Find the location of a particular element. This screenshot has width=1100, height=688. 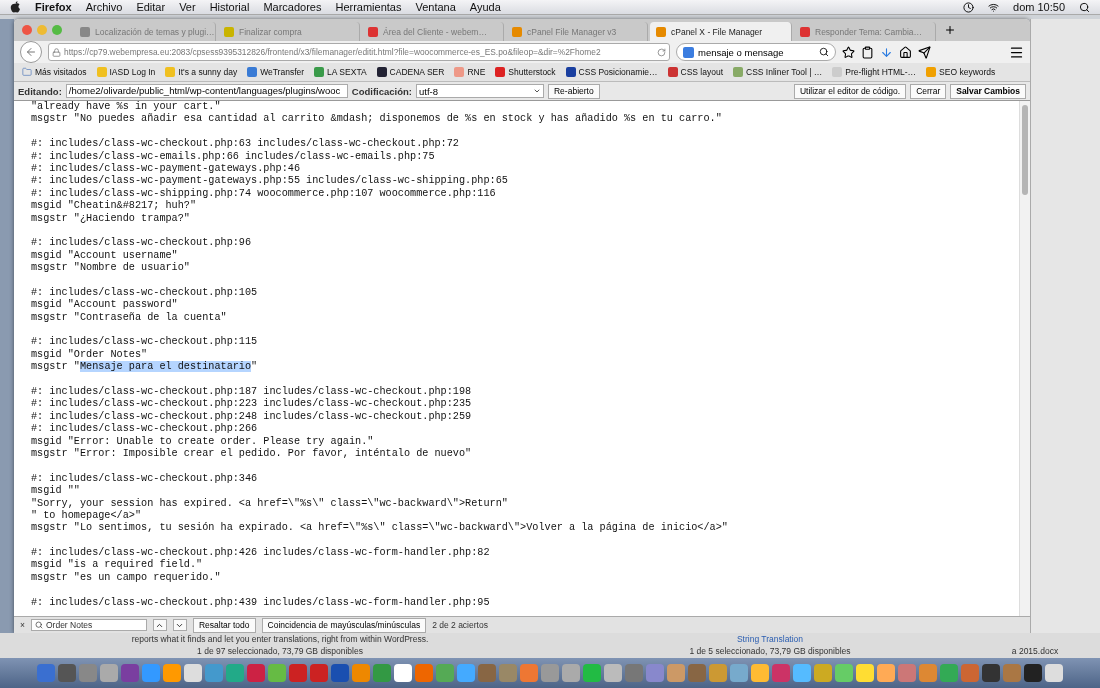

send-icon is located at coordinates (924, 52).